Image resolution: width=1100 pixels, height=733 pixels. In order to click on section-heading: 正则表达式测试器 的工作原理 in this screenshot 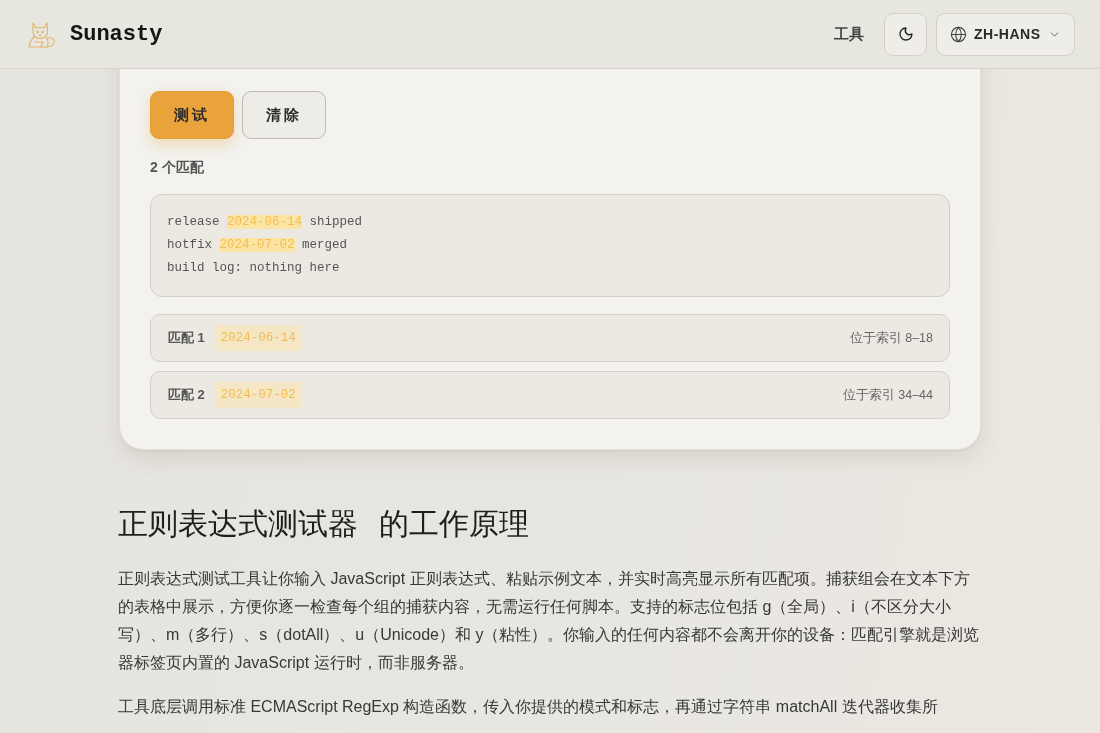, I will do `click(323, 524)`.